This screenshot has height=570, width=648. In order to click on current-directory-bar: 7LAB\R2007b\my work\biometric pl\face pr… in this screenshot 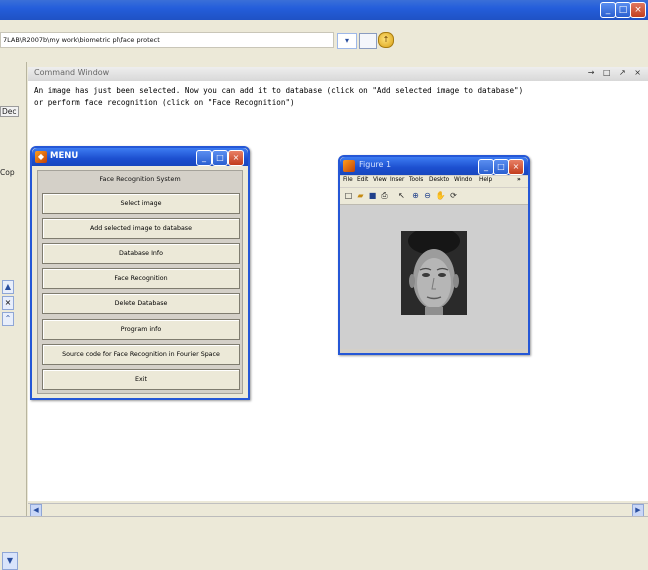, I will do `click(324, 40)`.